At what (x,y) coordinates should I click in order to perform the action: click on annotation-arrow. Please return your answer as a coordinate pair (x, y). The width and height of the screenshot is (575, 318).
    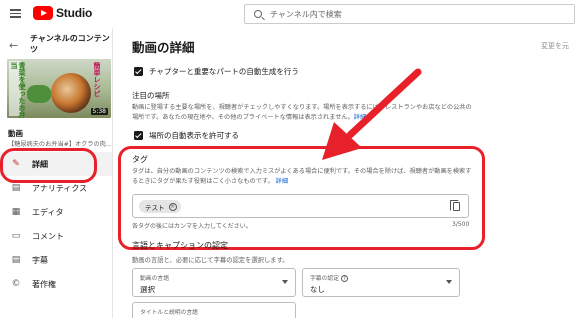
    Looking at the image, I should click on (372, 114).